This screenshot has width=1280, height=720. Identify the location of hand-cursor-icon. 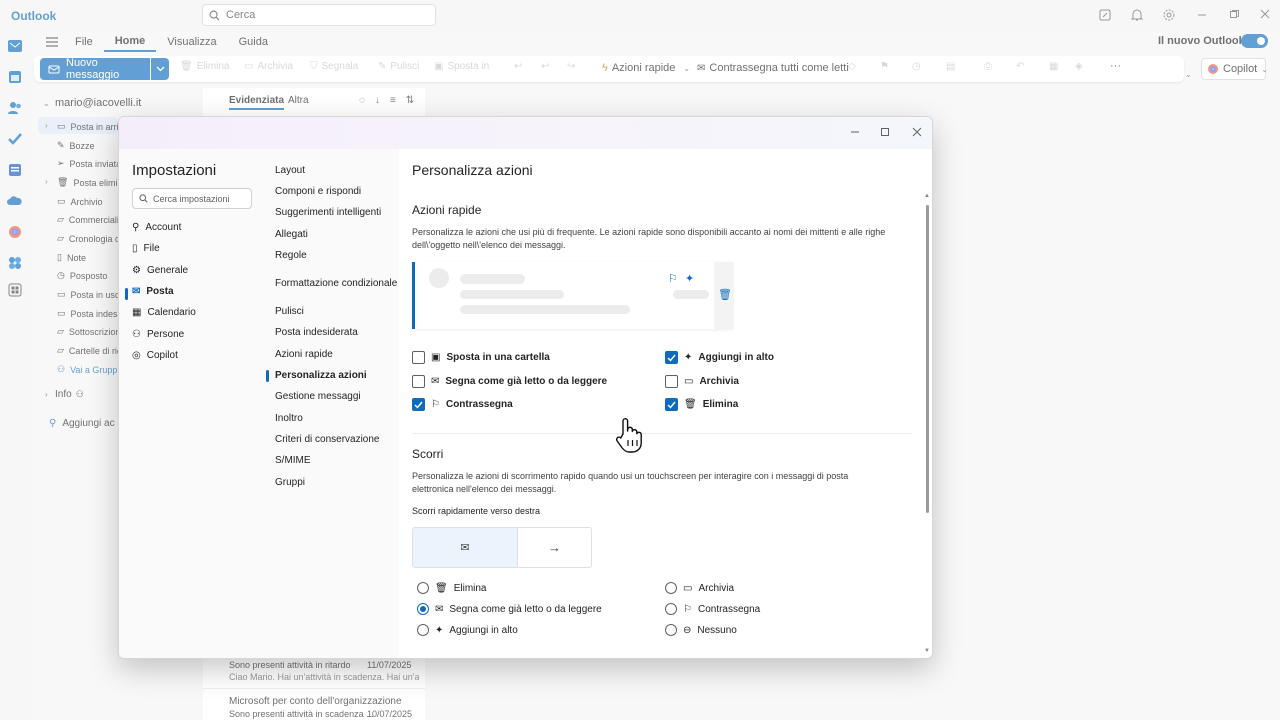
(629, 435).